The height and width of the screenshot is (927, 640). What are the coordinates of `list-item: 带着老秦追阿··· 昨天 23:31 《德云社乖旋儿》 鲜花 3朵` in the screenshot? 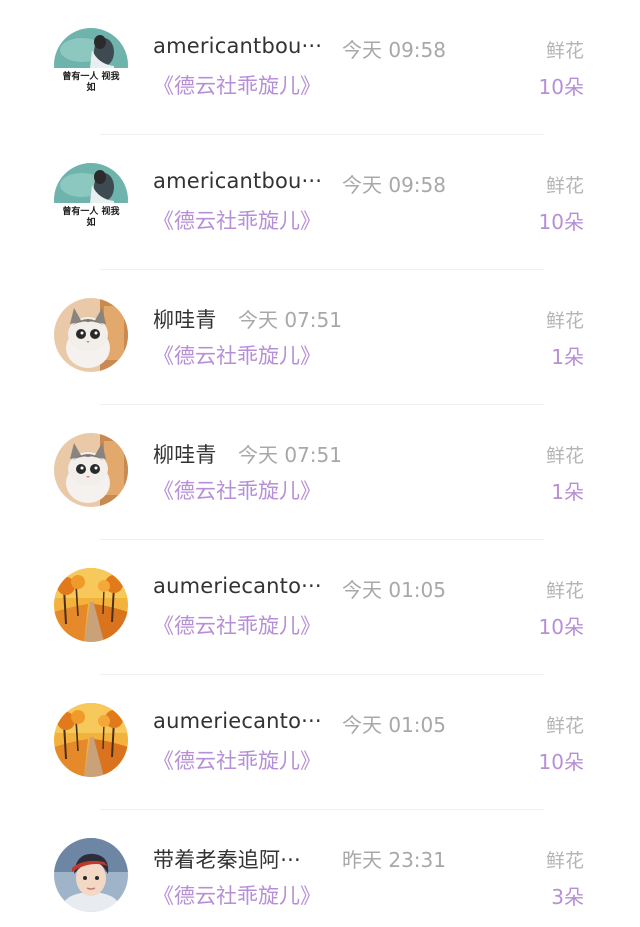 It's located at (320, 868).